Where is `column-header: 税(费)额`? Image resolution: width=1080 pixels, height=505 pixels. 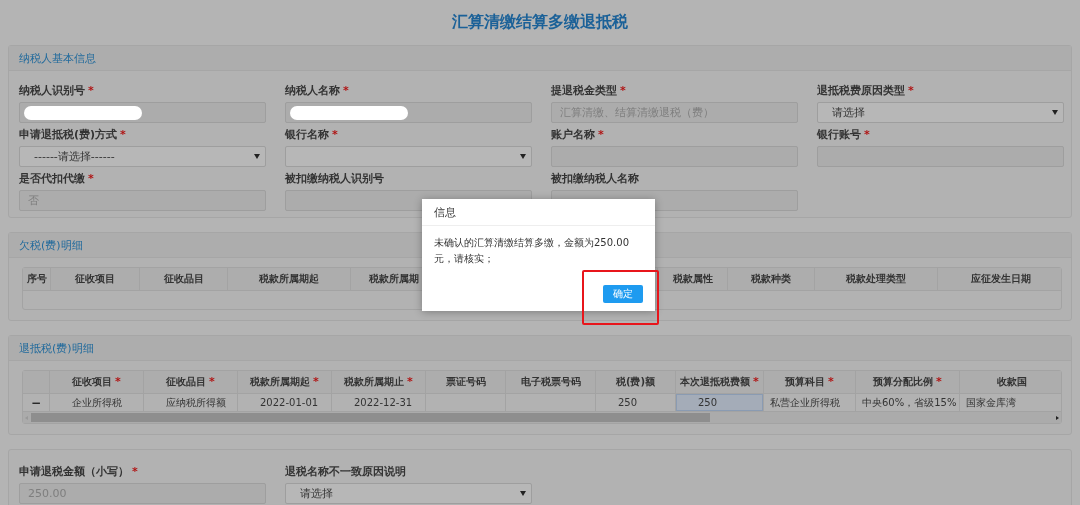
column-header: 税(费)额 is located at coordinates (635, 382).